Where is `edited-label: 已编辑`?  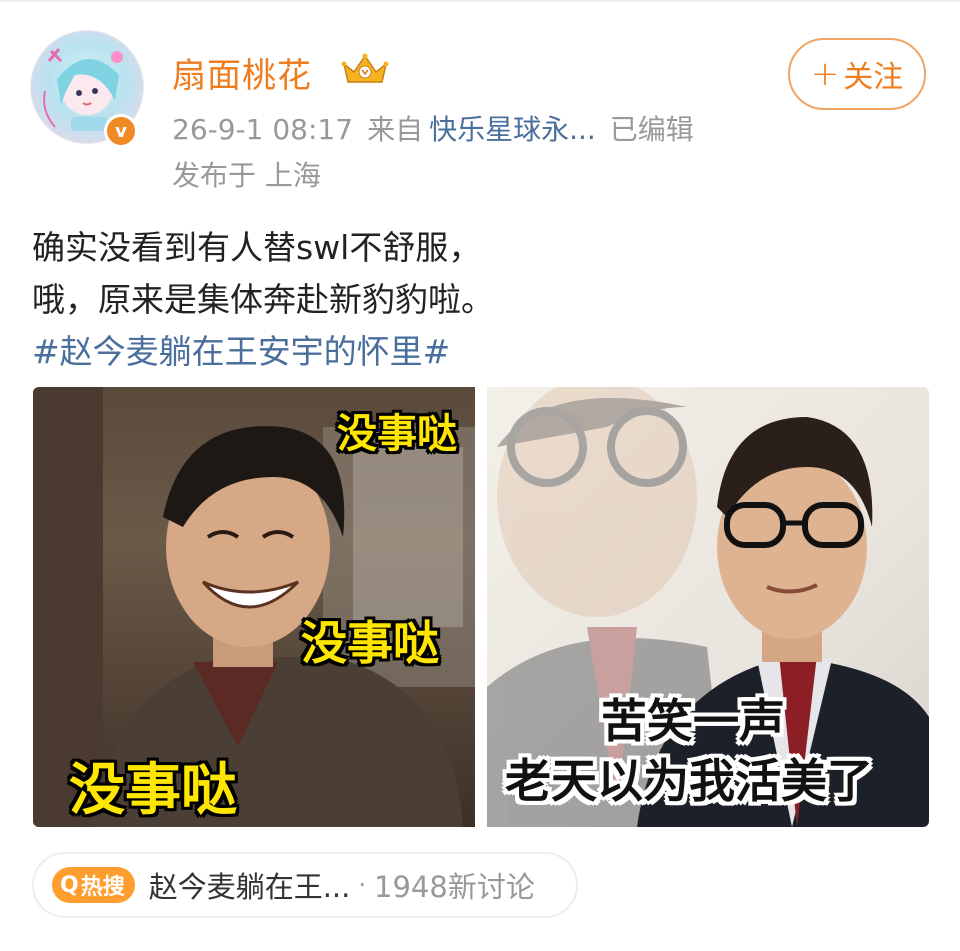 edited-label: 已编辑 is located at coordinates (652, 129).